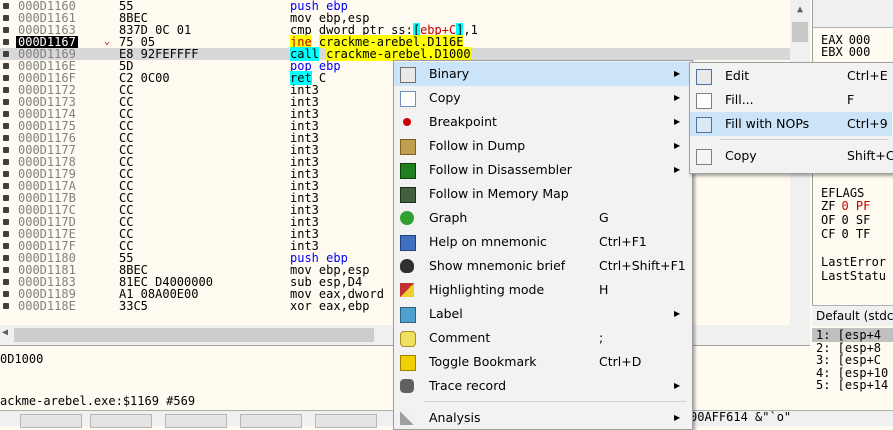  I want to click on menu-item-label: Edit, so click(737, 75).